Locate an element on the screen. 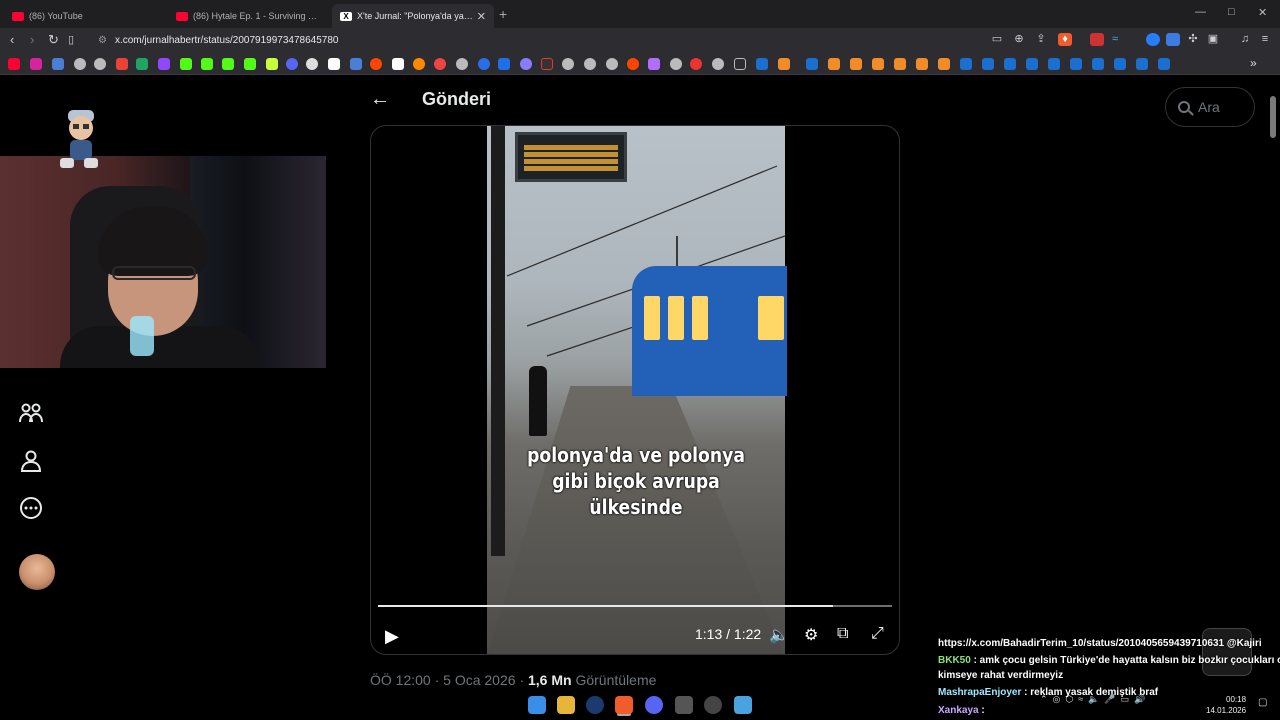  video-progress-bar is located at coordinates (635, 606).